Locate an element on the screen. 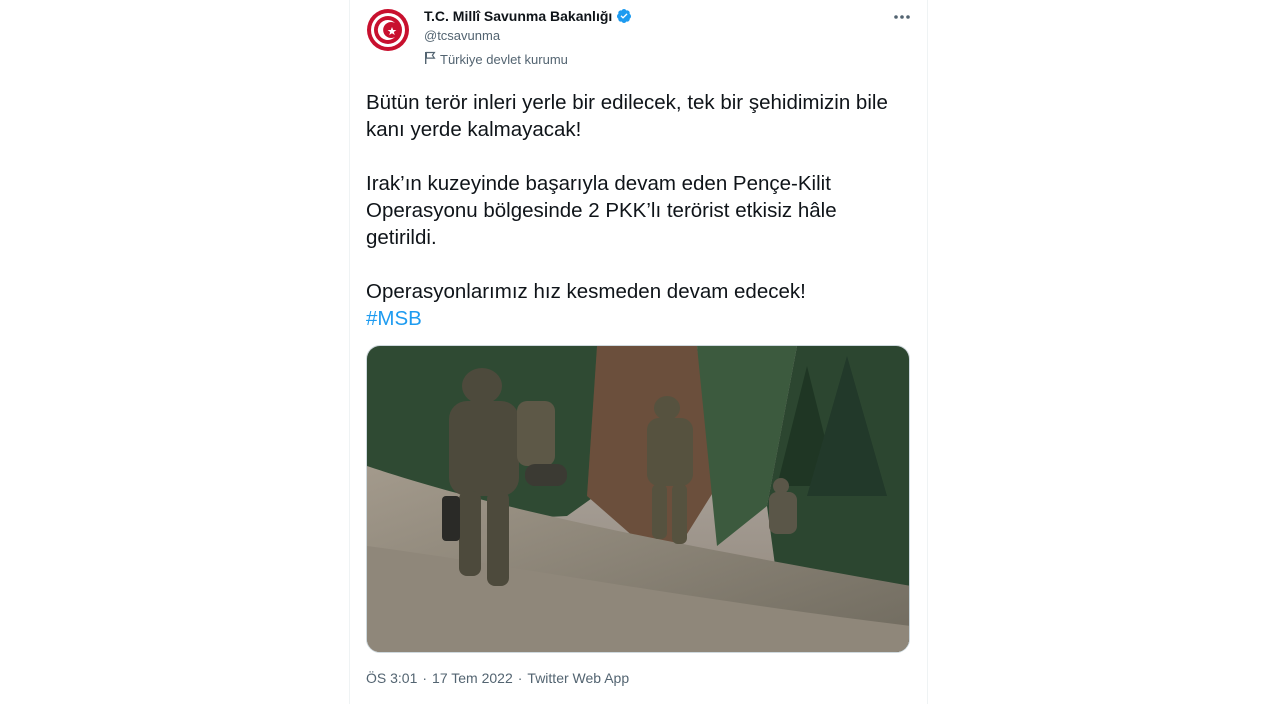 The height and width of the screenshot is (704, 1280). author-handle: @tcsavunma is located at coordinates (462, 35).